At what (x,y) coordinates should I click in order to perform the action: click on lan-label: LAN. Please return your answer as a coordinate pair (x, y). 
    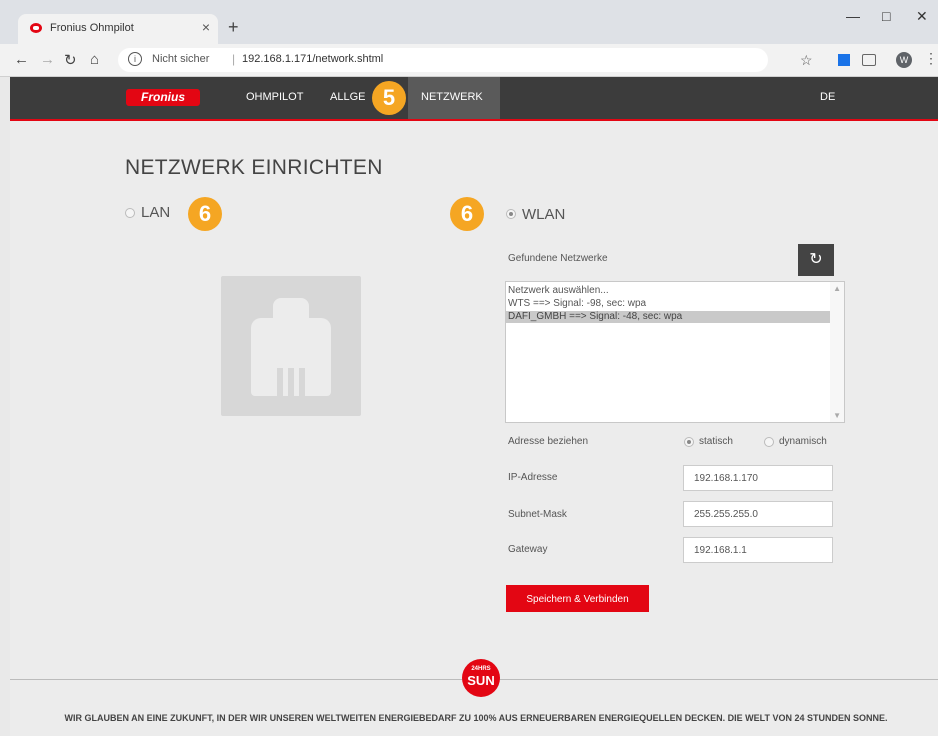
    Looking at the image, I should click on (155, 212).